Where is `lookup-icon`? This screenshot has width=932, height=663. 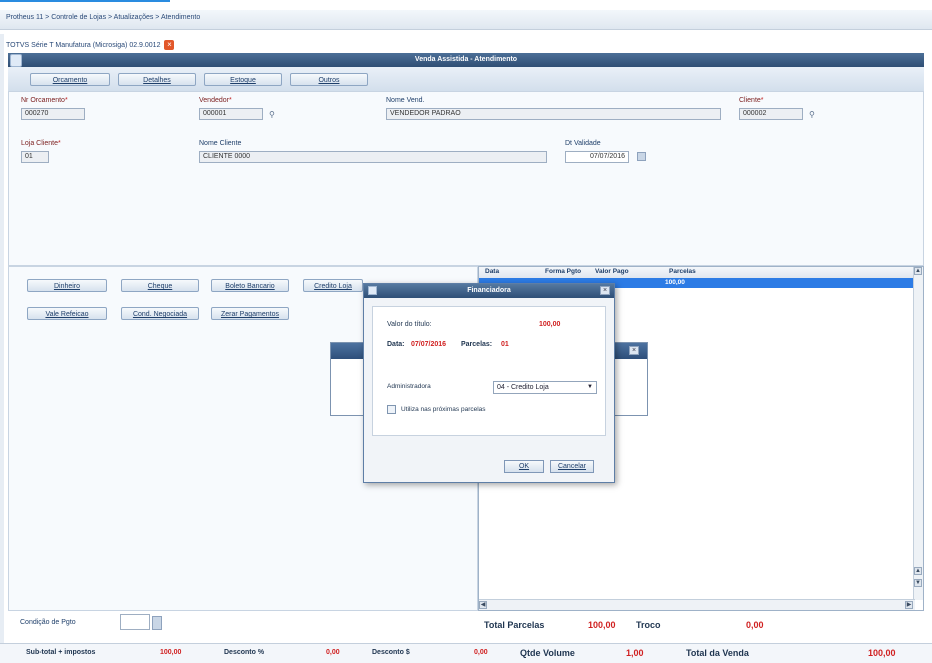
lookup-icon is located at coordinates (157, 623).